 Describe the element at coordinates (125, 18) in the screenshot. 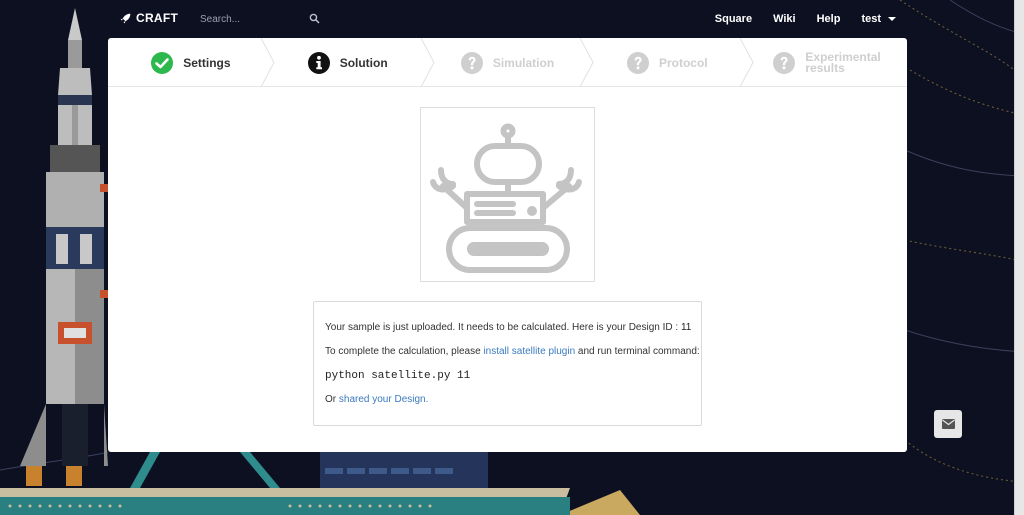

I see `rocket-icon` at that location.